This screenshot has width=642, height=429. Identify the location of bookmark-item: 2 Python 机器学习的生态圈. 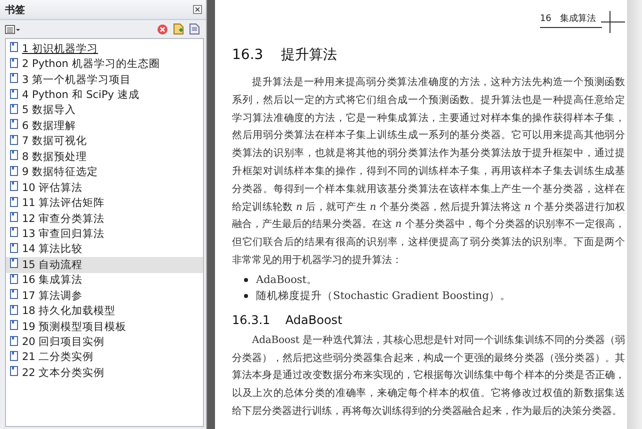
(104, 64).